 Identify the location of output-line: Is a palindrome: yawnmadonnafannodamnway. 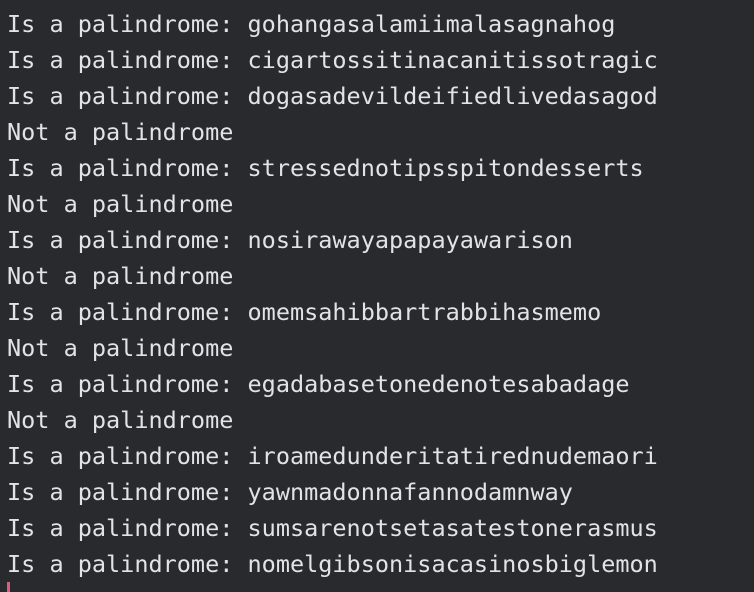
(290, 492).